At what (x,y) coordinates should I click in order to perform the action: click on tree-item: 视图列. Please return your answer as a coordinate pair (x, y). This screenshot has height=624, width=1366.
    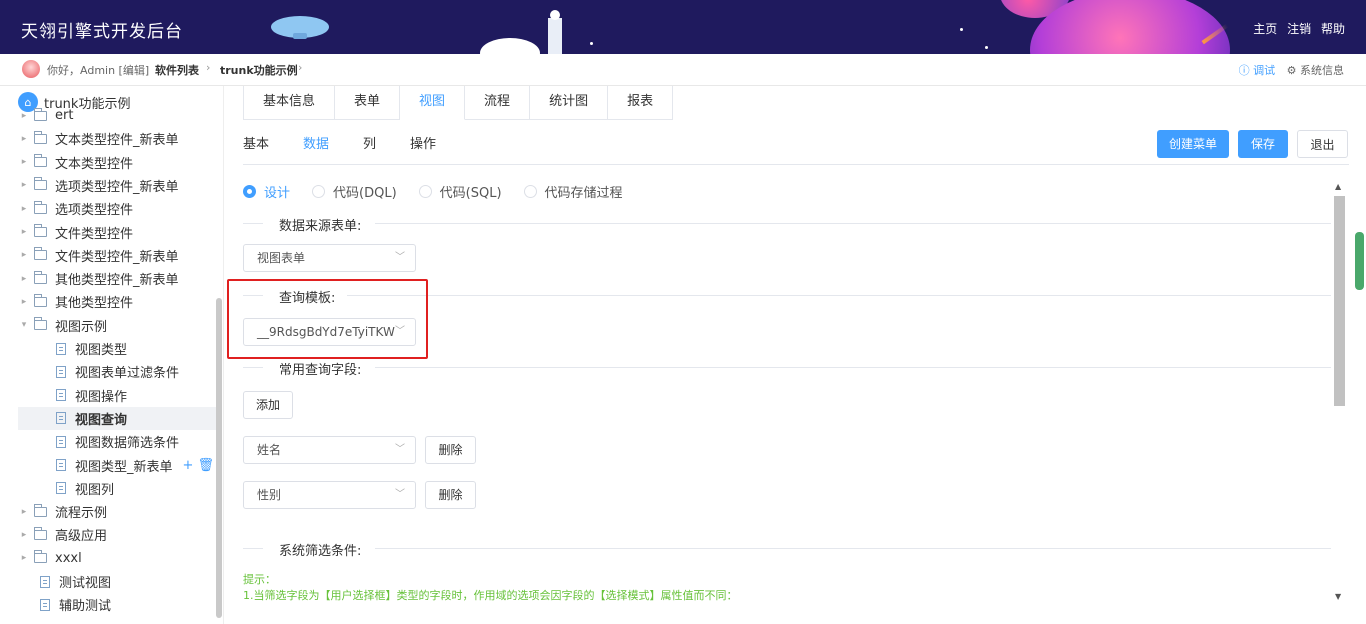
    Looking at the image, I should click on (119, 488).